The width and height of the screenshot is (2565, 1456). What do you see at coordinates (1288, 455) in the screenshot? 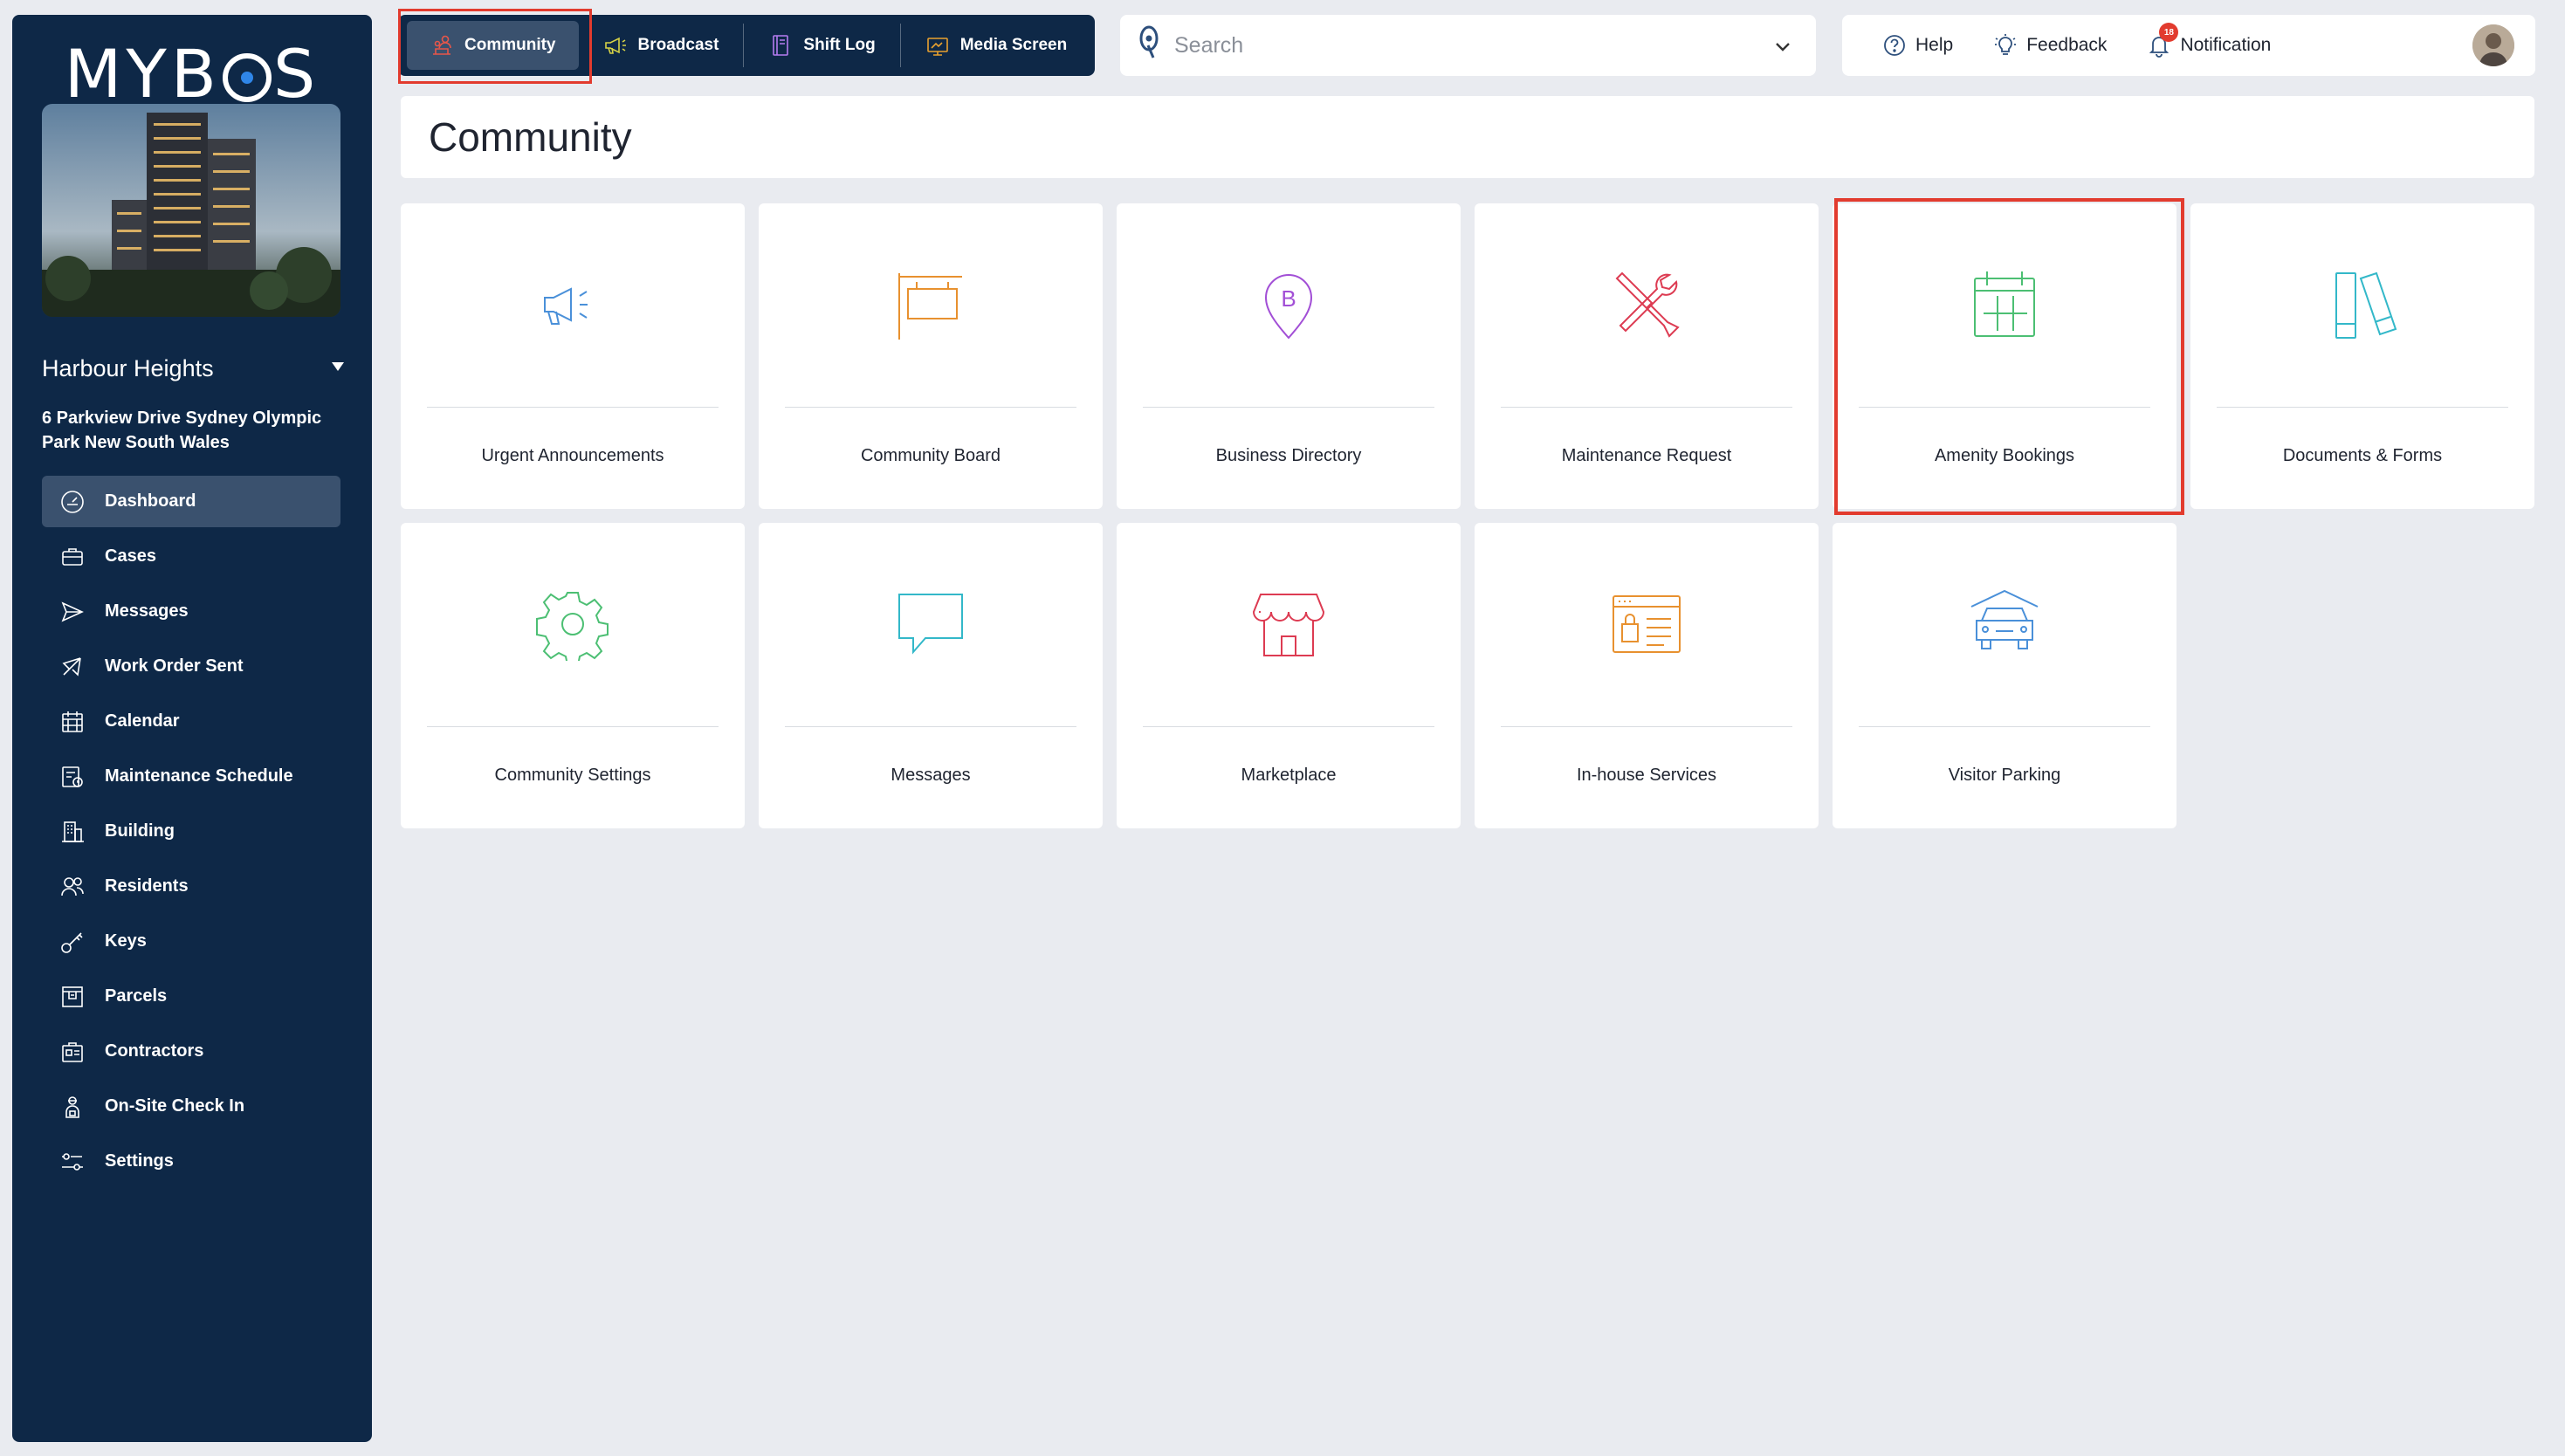
I see `tile-label: Business Directory` at bounding box center [1288, 455].